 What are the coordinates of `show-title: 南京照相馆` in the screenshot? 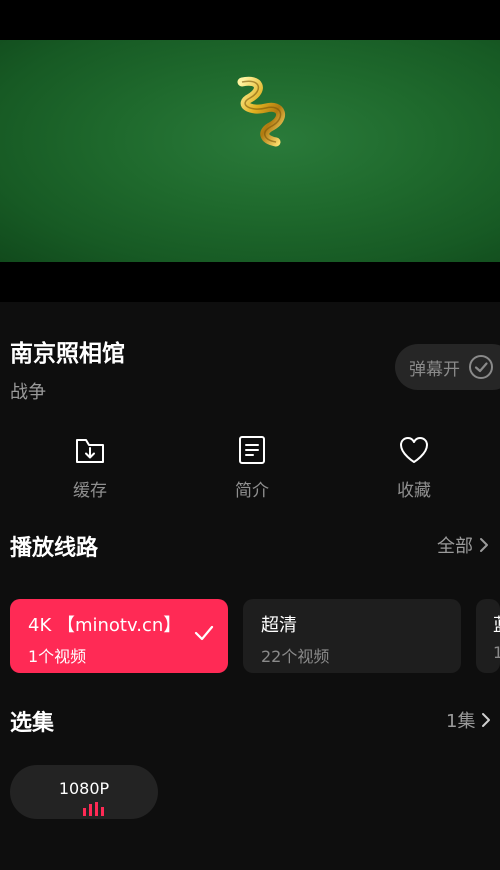 It's located at (67, 354).